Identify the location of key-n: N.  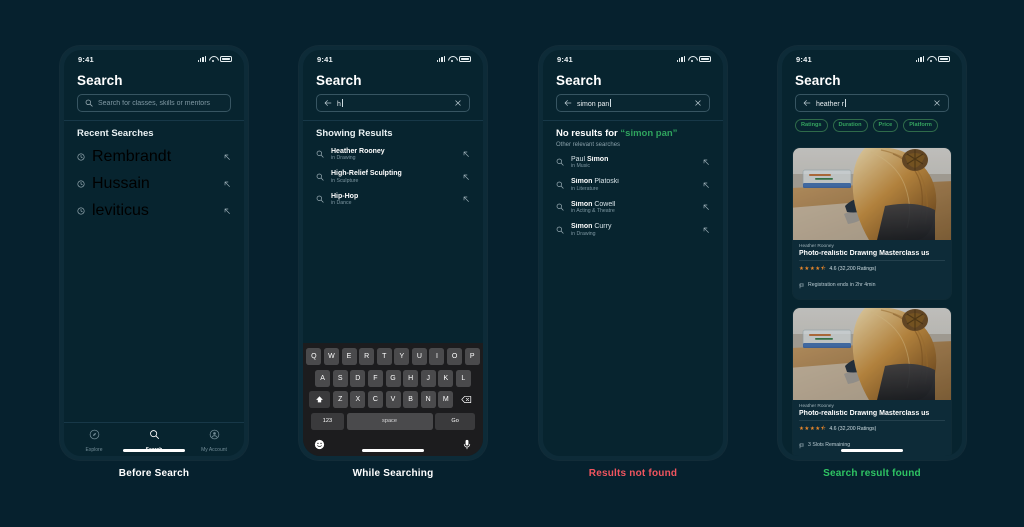
(428, 399).